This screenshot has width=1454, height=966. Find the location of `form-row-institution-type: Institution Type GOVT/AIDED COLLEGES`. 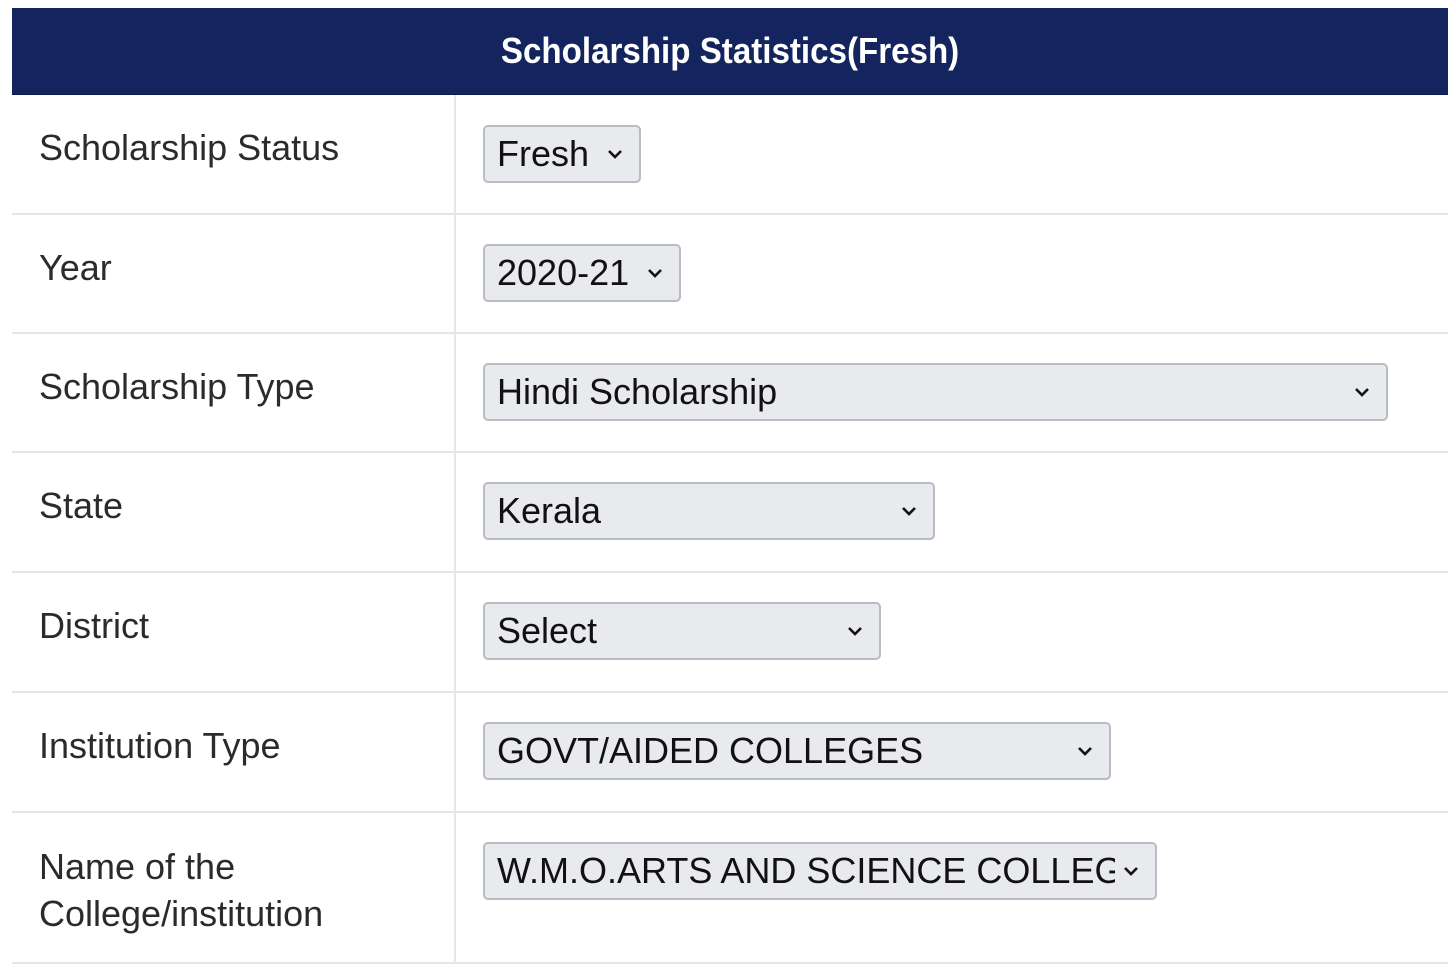

form-row-institution-type: Institution Type GOVT/AIDED COLLEGES is located at coordinates (730, 753).